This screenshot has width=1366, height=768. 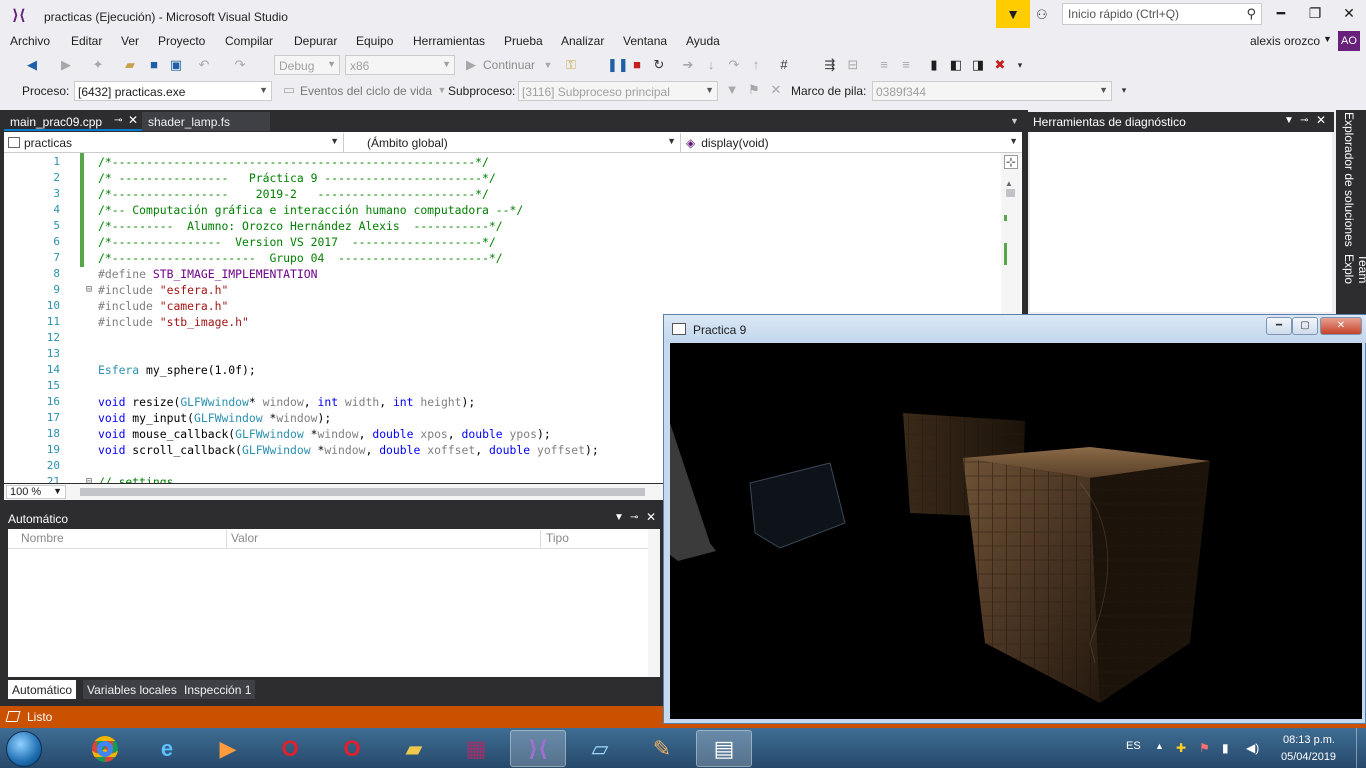 I want to click on visual-studio-icon: ⟩⟨, so click(x=538, y=748).